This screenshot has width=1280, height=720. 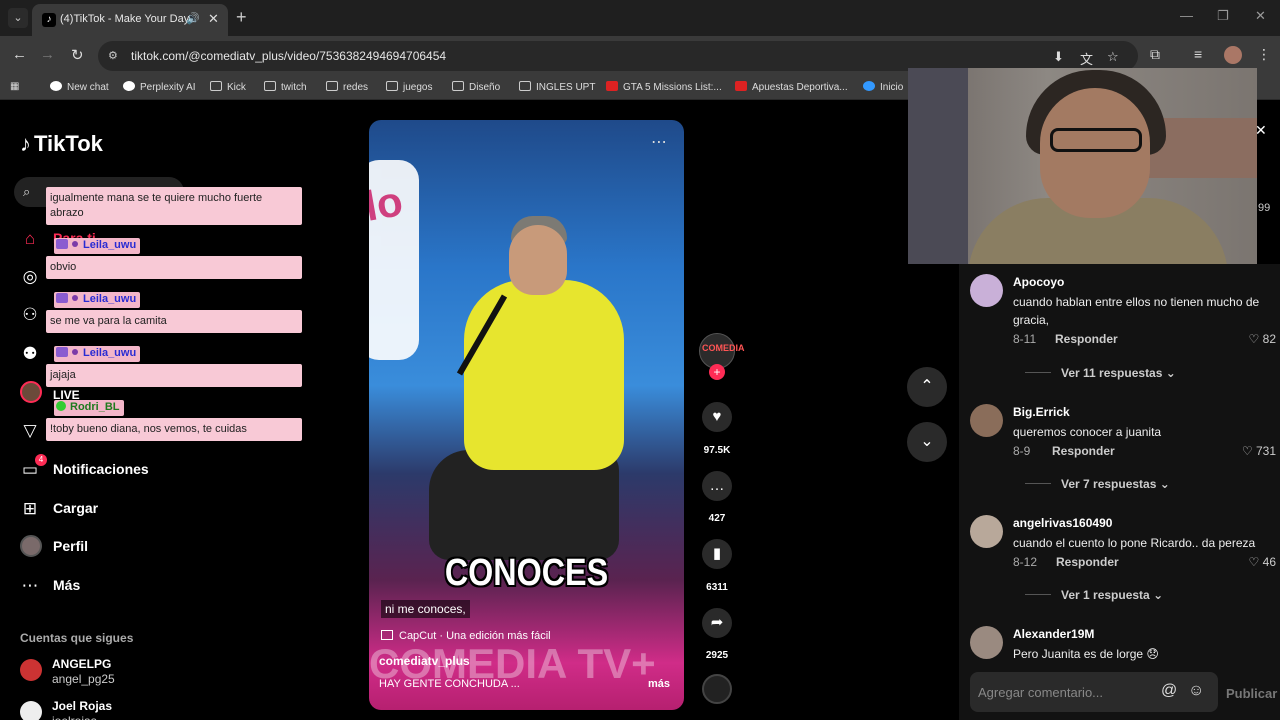 I want to click on see-more-link: más, so click(x=659, y=684).